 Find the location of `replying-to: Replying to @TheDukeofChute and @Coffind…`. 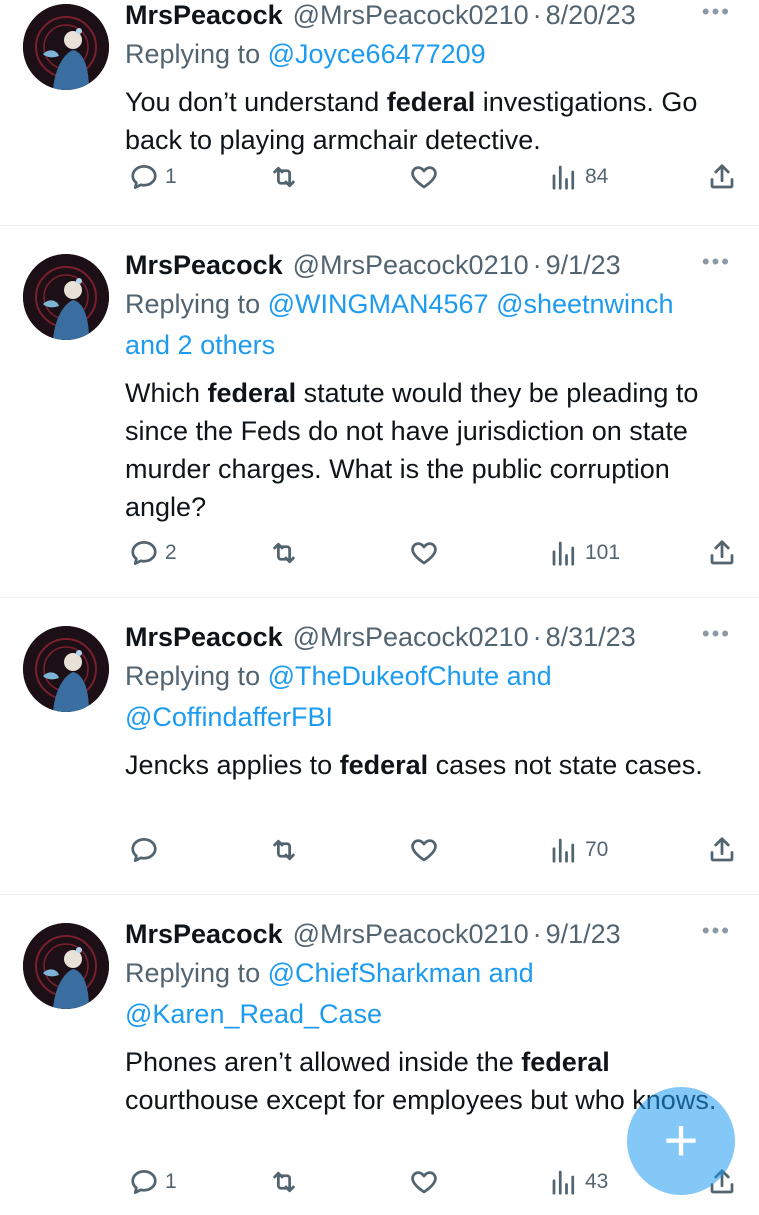

replying-to: Replying to @TheDukeofChute and @Coffind… is located at coordinates (431, 697).